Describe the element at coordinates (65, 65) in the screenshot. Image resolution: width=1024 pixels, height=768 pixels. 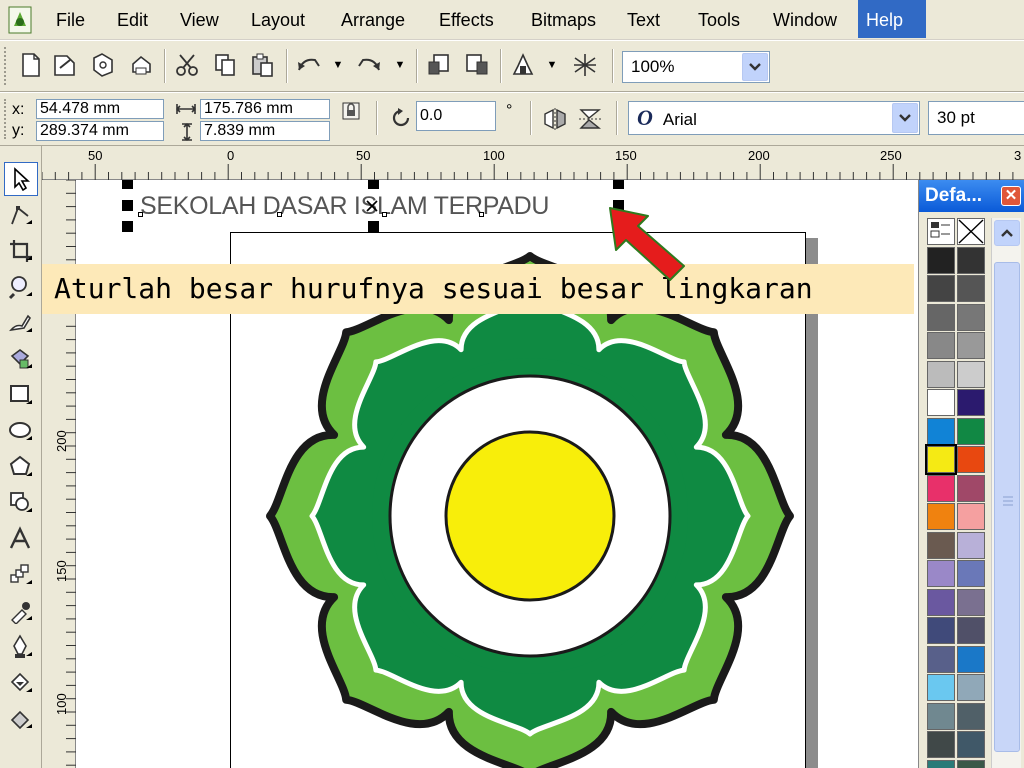
I see `open-button` at that location.